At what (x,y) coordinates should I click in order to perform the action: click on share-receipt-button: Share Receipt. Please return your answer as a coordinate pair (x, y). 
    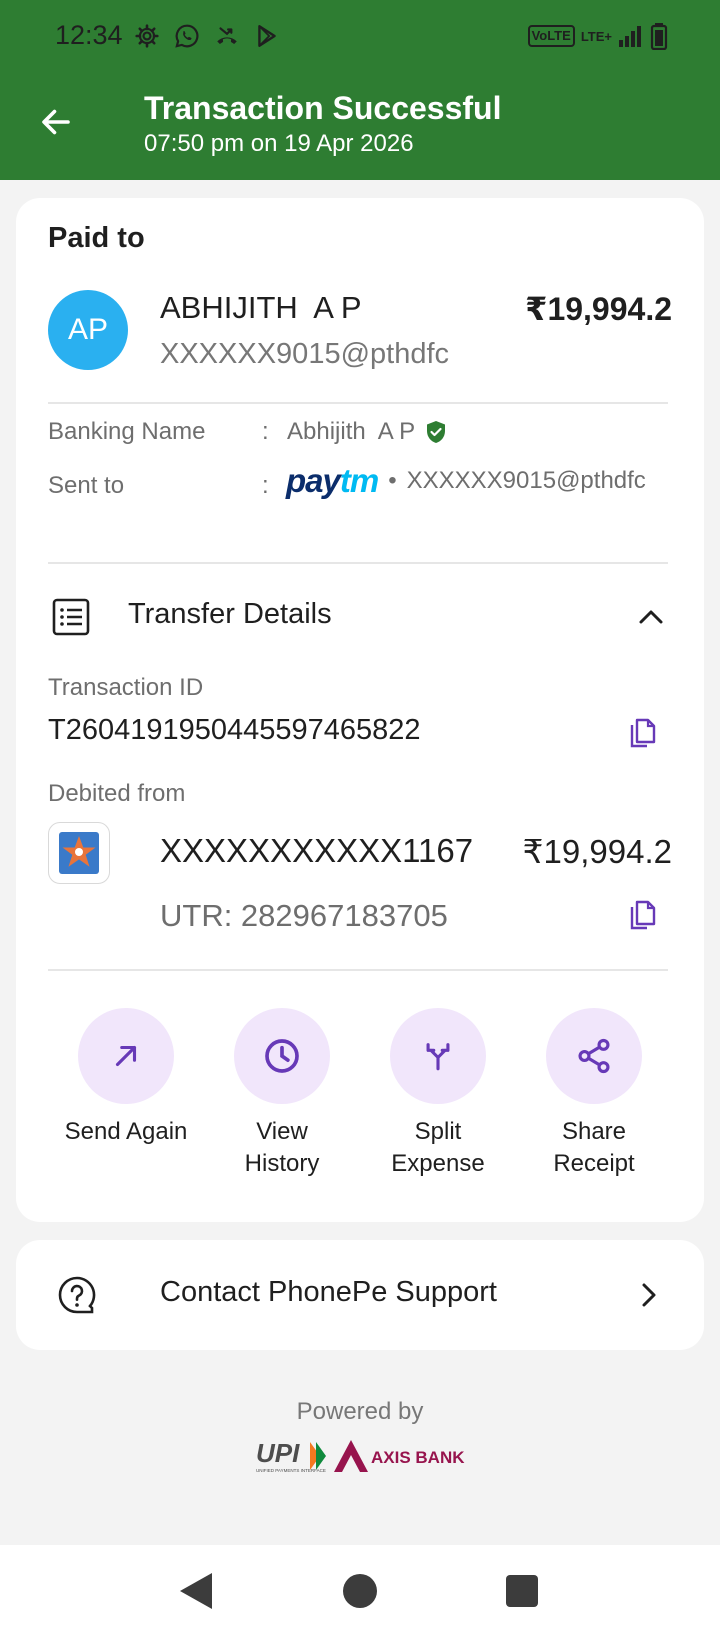
    Looking at the image, I should click on (594, 1094).